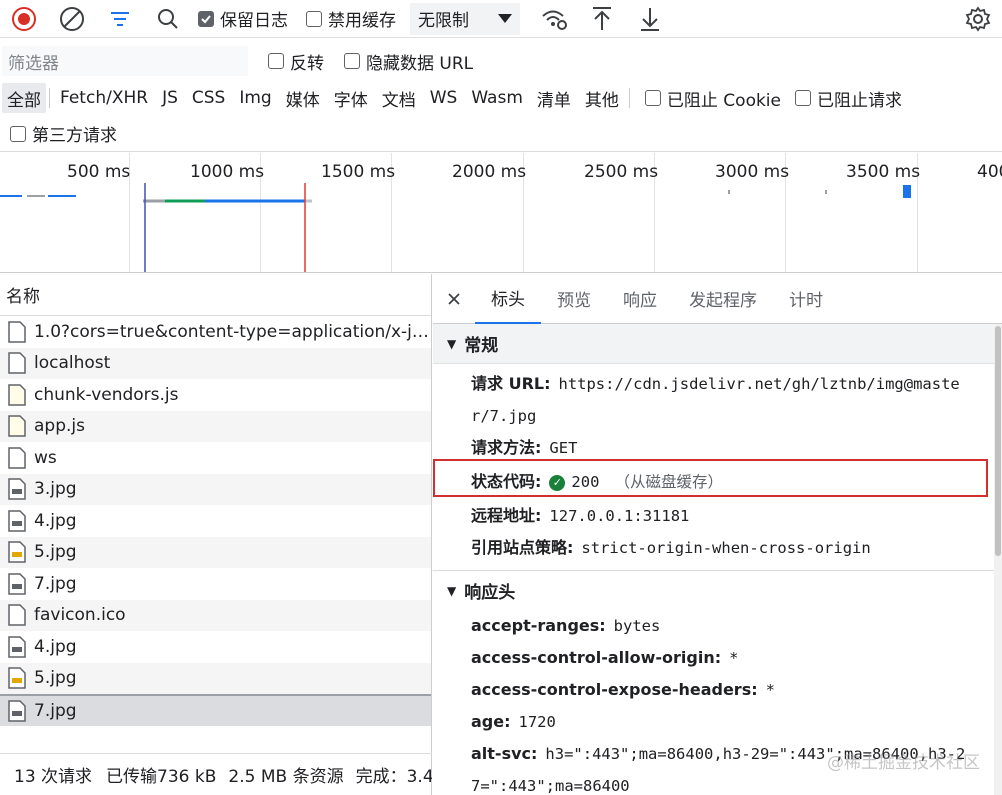 This screenshot has width=1002, height=795. What do you see at coordinates (602, 19) in the screenshot?
I see `import-har-button` at bounding box center [602, 19].